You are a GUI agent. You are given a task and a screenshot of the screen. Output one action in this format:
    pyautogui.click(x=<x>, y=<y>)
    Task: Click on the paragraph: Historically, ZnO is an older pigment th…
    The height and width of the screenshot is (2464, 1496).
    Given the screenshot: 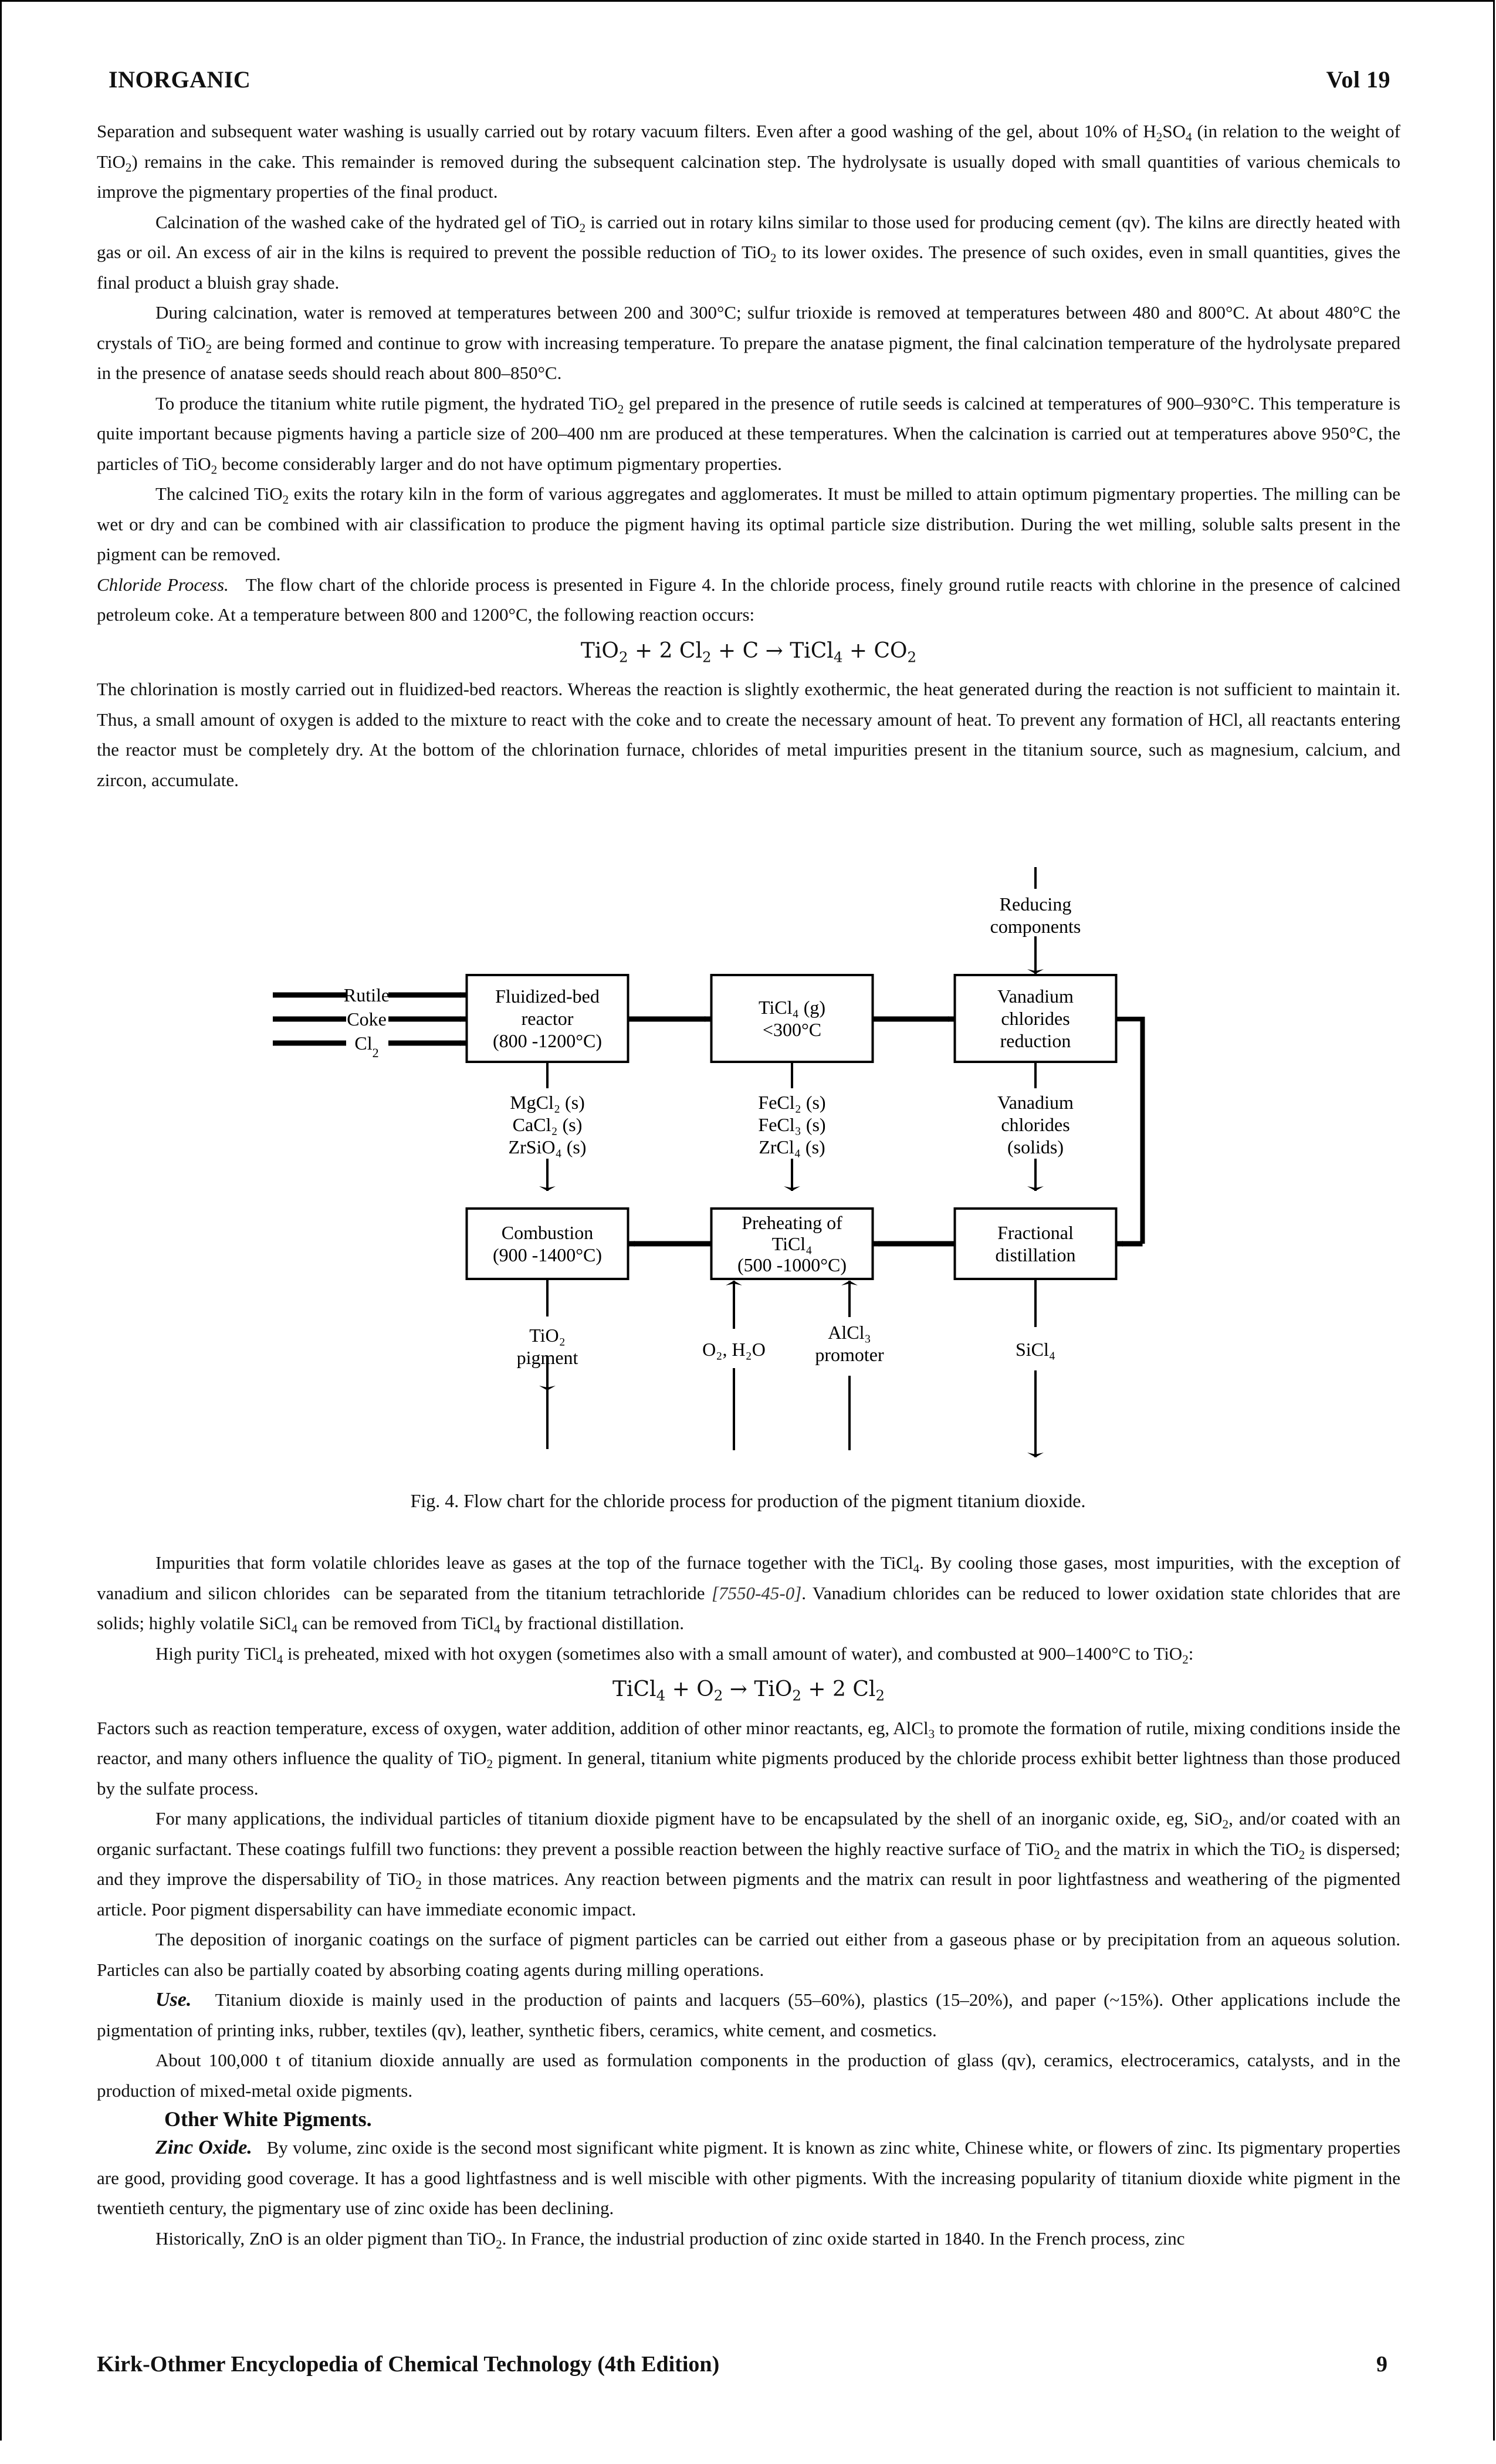 What is the action you would take?
    pyautogui.click(x=670, y=2239)
    